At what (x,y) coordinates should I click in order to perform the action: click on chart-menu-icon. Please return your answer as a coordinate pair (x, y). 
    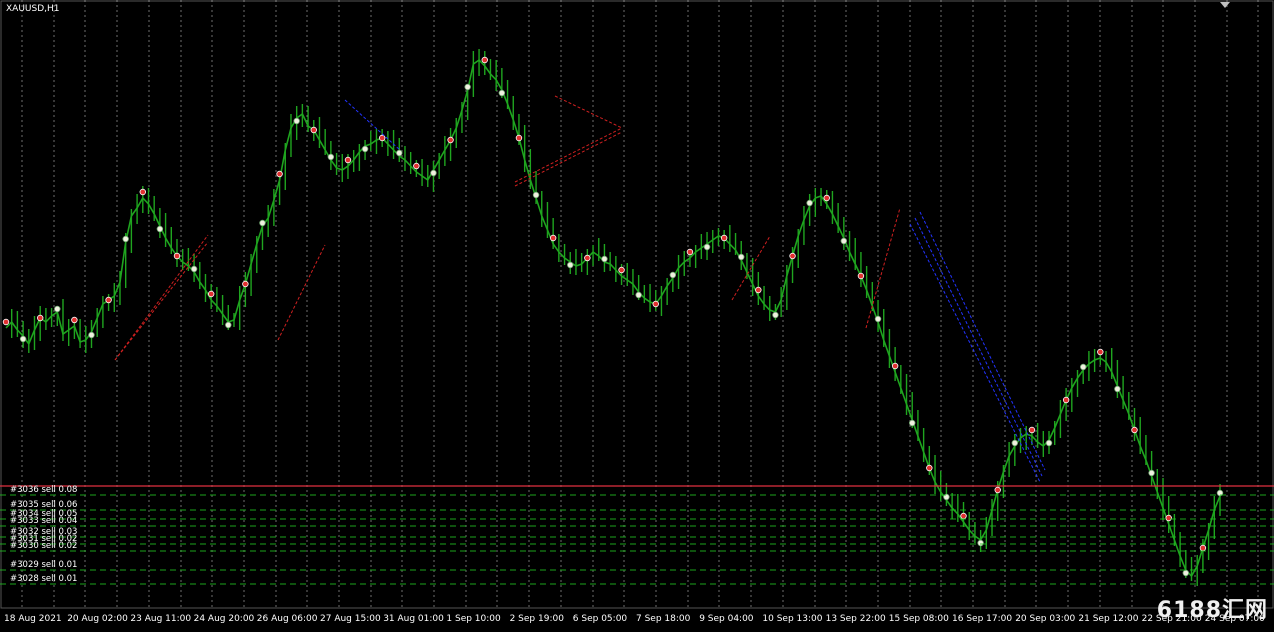
    Looking at the image, I should click on (1225, 5).